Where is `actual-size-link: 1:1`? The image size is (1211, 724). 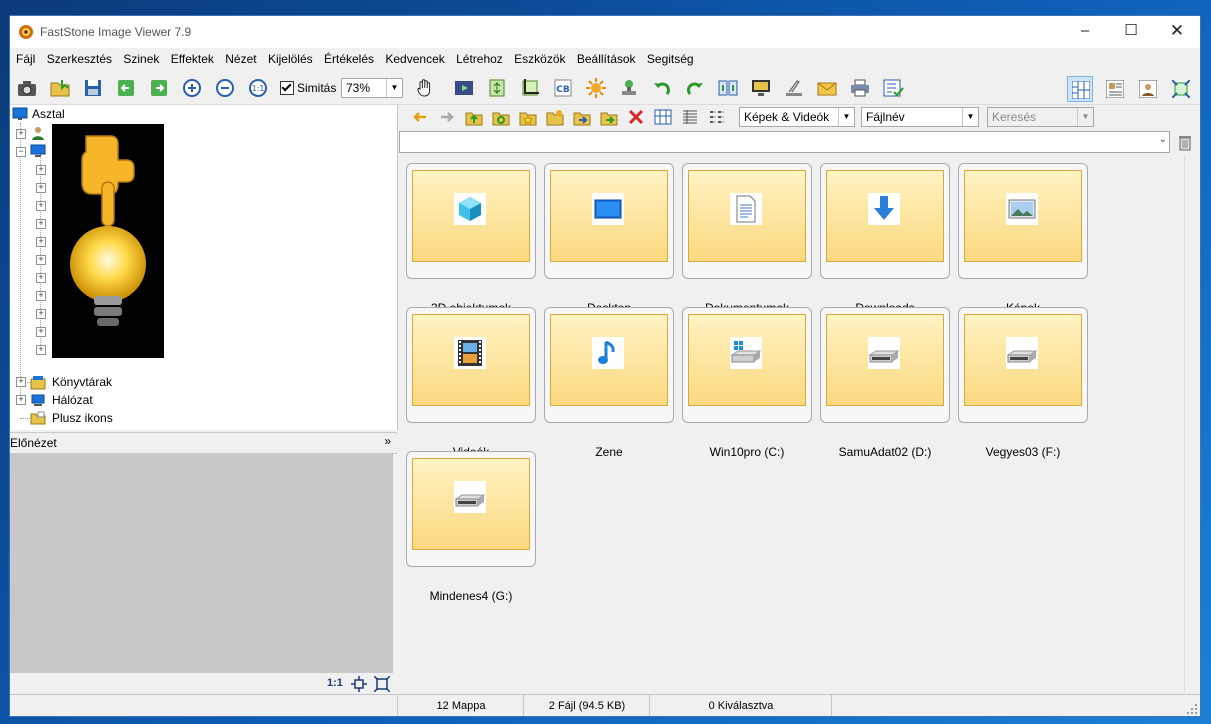 actual-size-link: 1:1 is located at coordinates (335, 683).